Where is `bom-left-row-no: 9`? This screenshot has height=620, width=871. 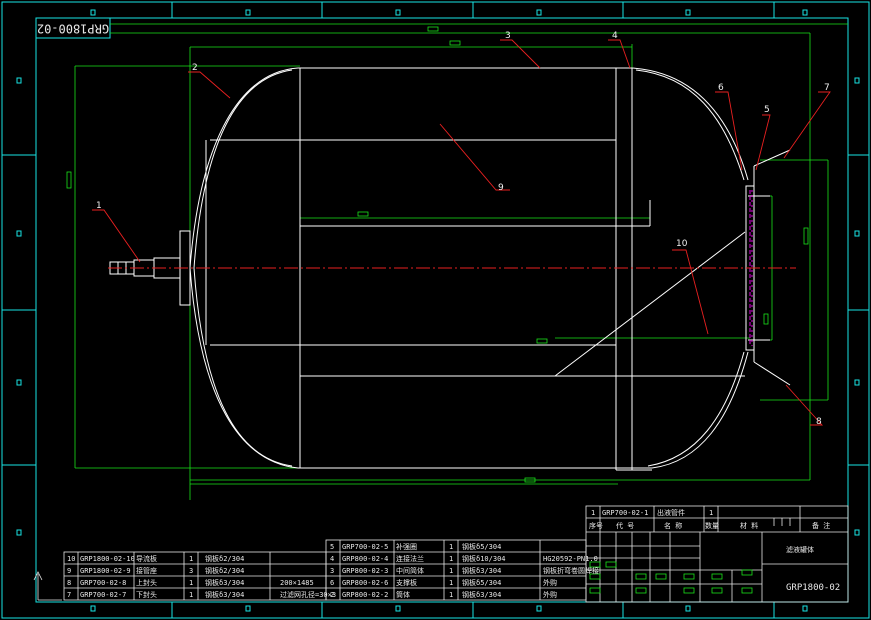 bom-left-row-no: 9 is located at coordinates (69, 571).